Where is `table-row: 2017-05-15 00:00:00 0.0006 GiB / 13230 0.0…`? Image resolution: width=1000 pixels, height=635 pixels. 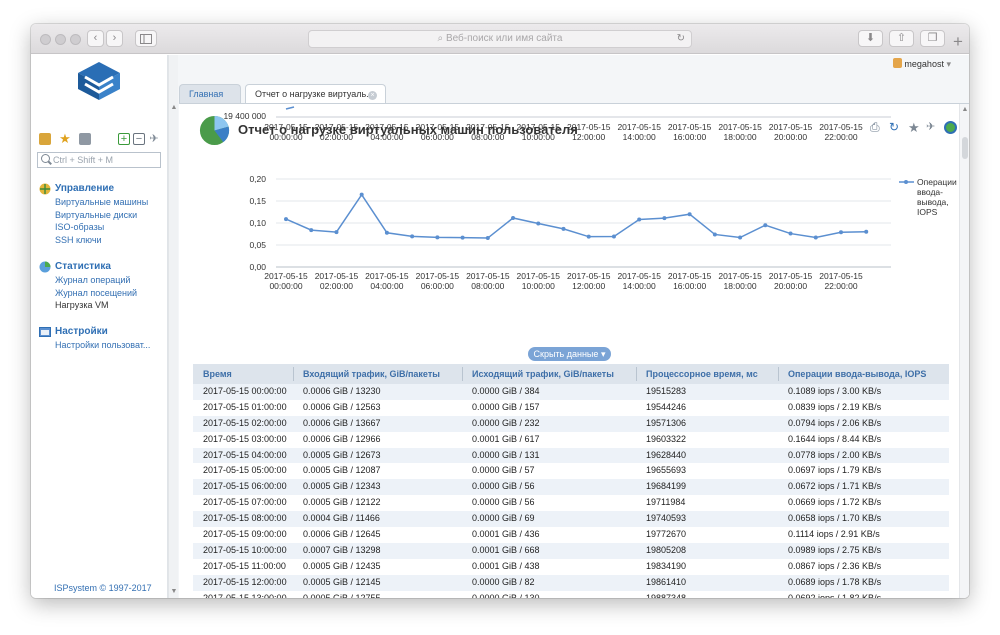 table-row: 2017-05-15 00:00:00 0.0006 GiB / 13230 0.0… is located at coordinates (571, 392).